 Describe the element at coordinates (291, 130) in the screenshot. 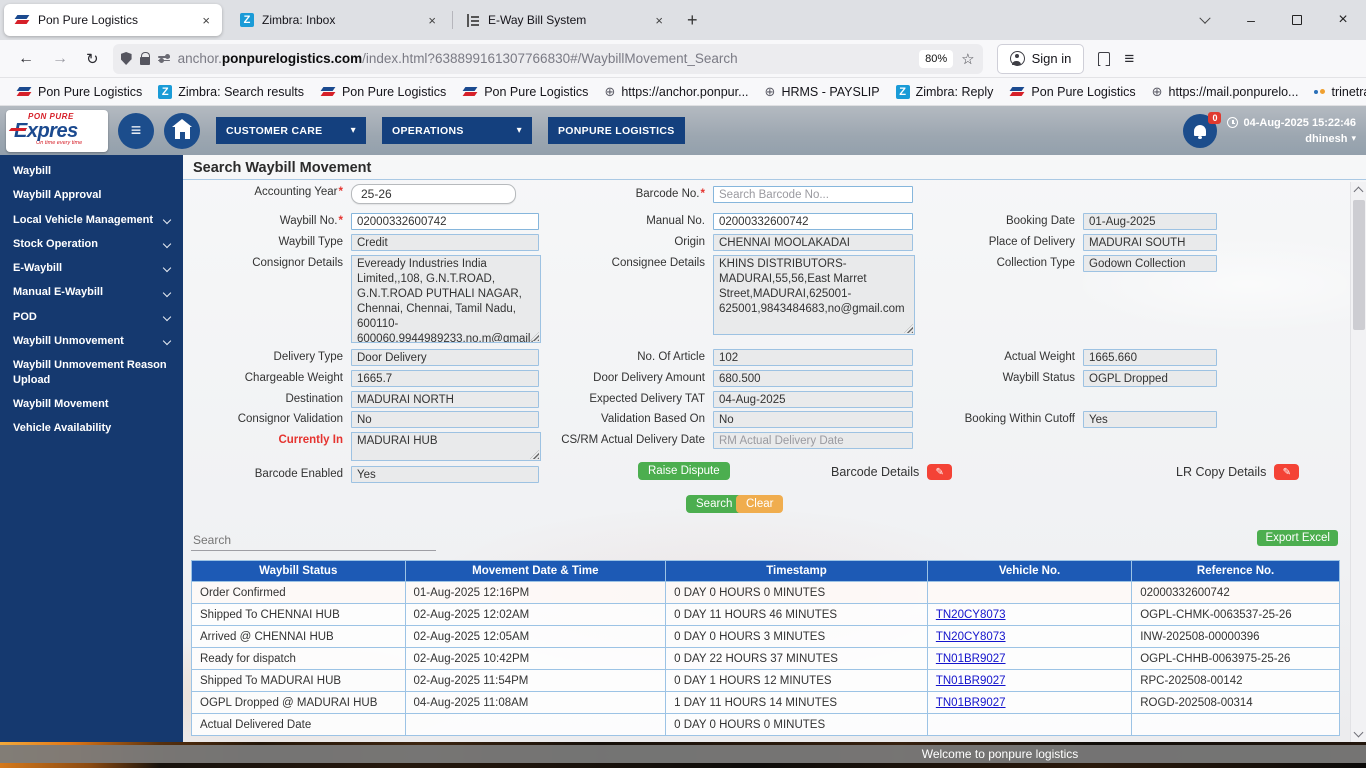

I see `nav-customer-care: CUSTOMER CARE ▾` at that location.